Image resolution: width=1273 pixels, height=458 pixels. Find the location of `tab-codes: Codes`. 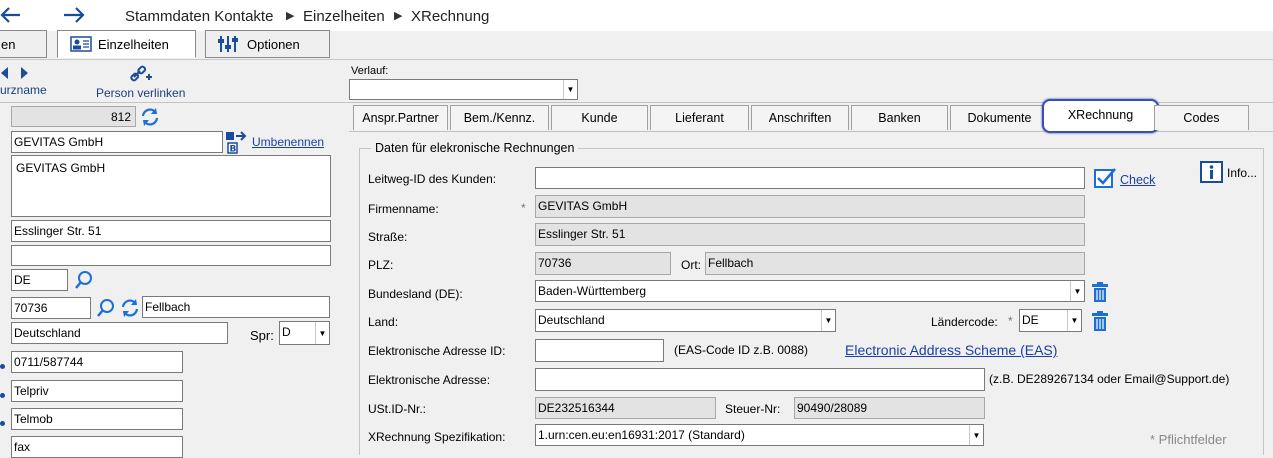

tab-codes: Codes is located at coordinates (1201, 117).